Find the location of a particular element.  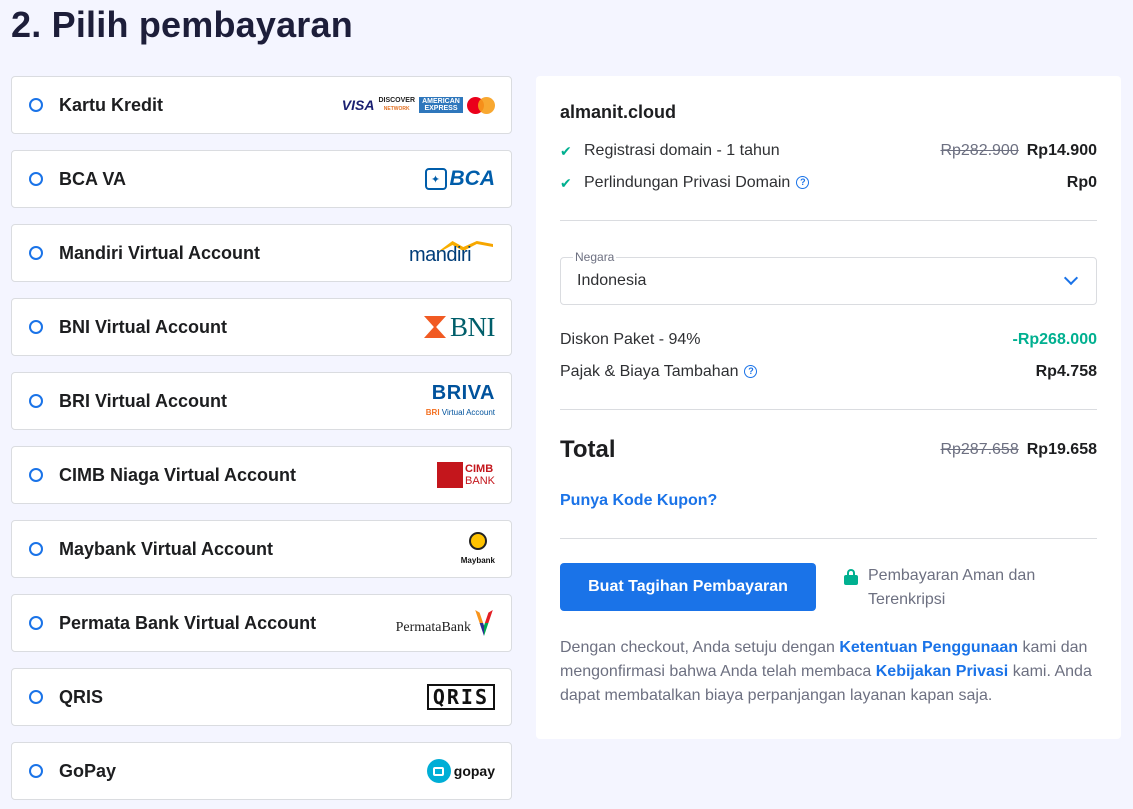

payment-option-label: CIMB Niaga Virtual Account is located at coordinates (178, 474).